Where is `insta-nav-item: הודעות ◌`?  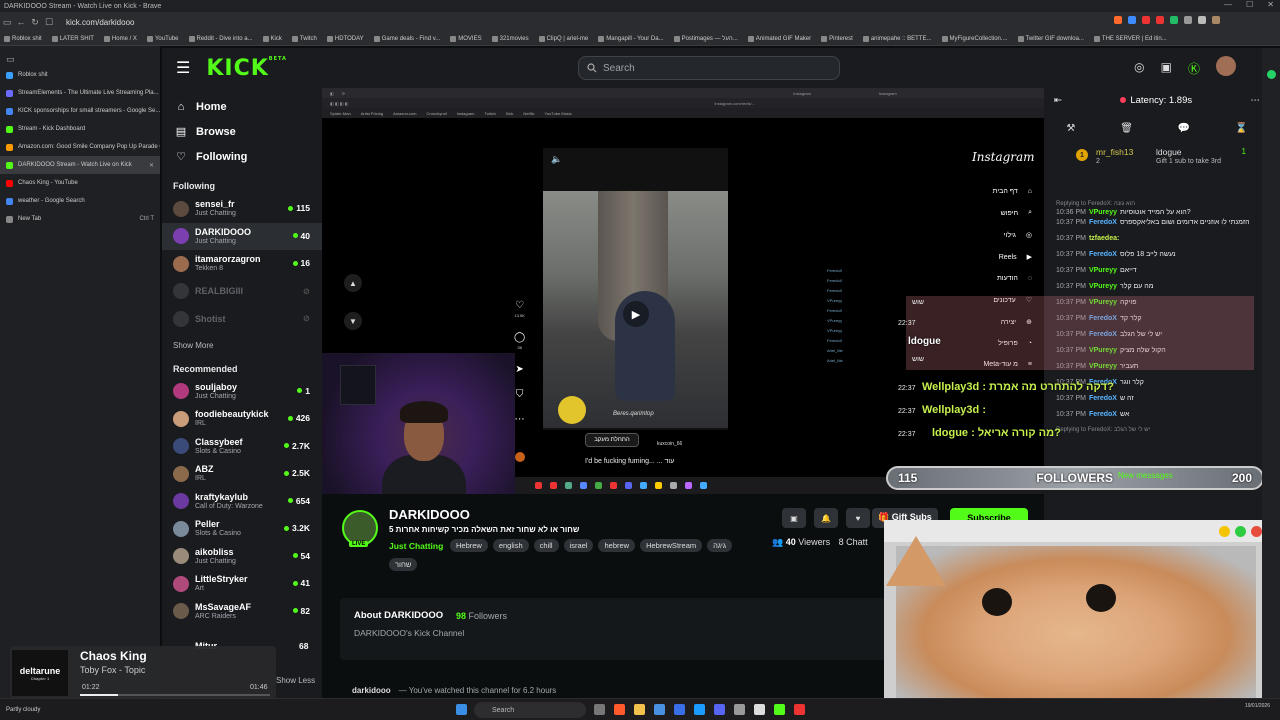
insta-nav-item: הודעות ◌ is located at coordinates (1014, 278).